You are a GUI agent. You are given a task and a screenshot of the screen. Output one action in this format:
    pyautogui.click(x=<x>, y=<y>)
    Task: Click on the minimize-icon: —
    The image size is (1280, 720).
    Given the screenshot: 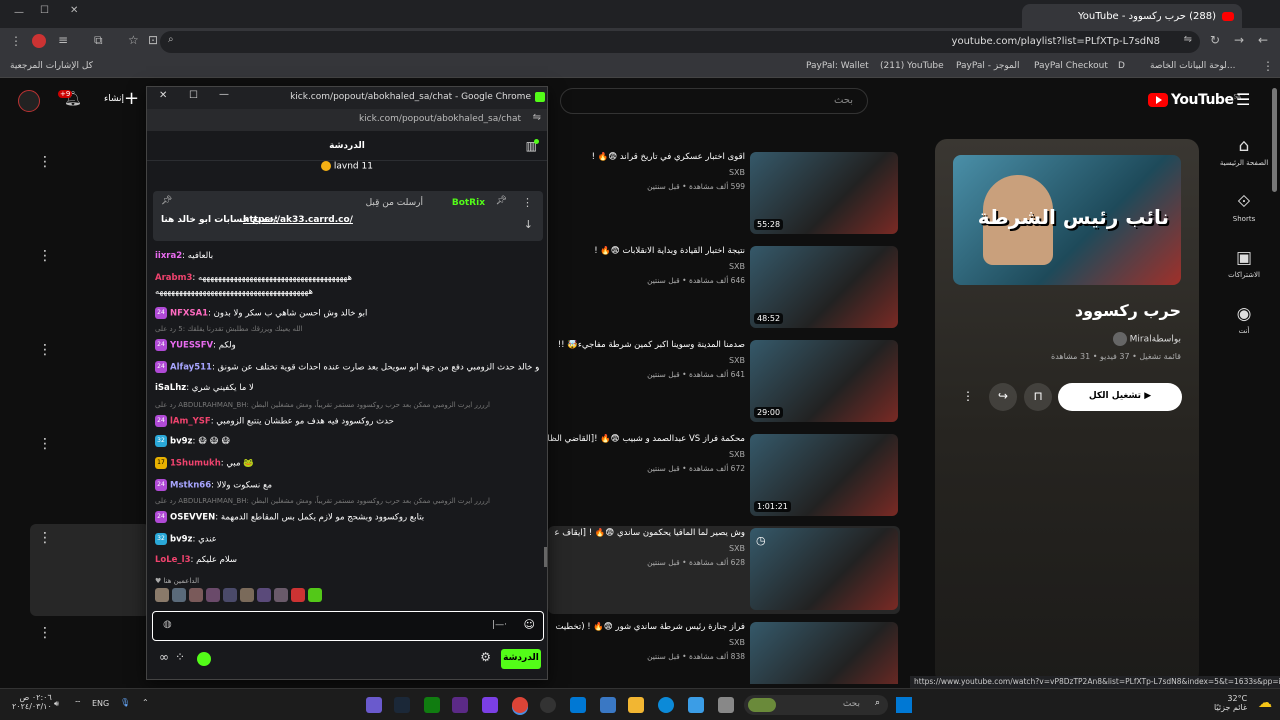 What is the action you would take?
    pyautogui.click(x=19, y=13)
    